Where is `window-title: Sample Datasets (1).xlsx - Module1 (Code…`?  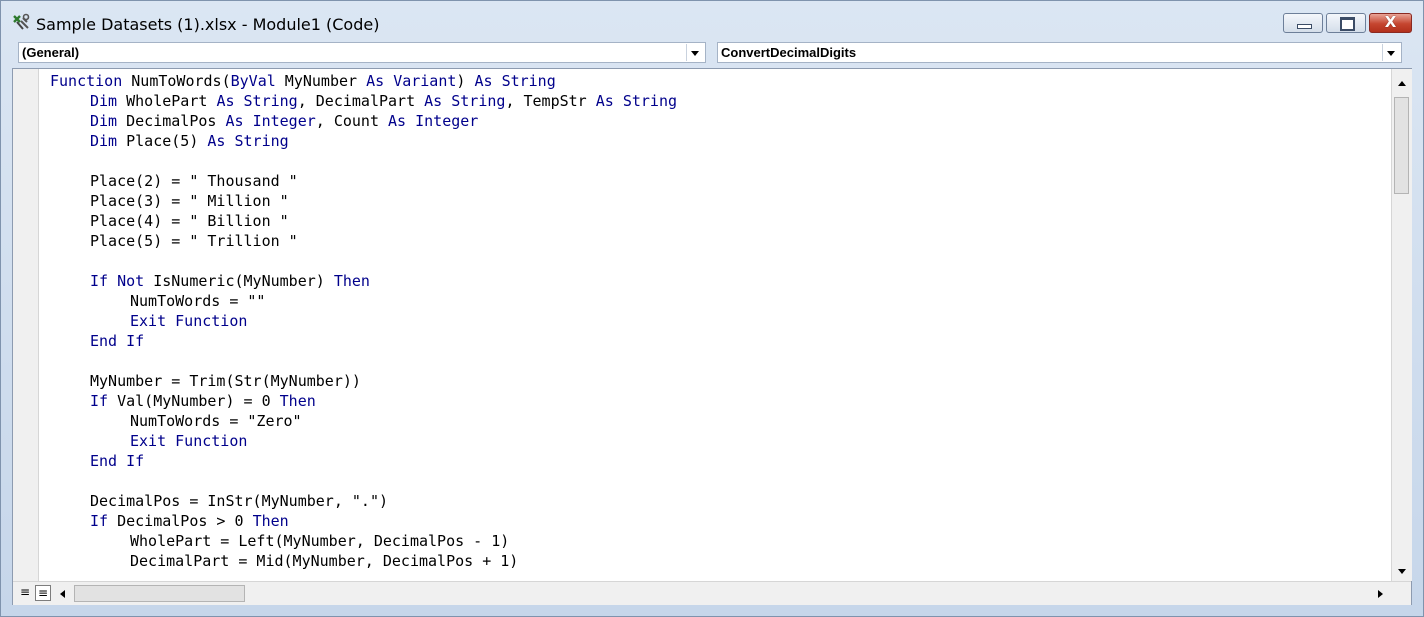
window-title: Sample Datasets (1).xlsx - Module1 (Code… is located at coordinates (208, 24).